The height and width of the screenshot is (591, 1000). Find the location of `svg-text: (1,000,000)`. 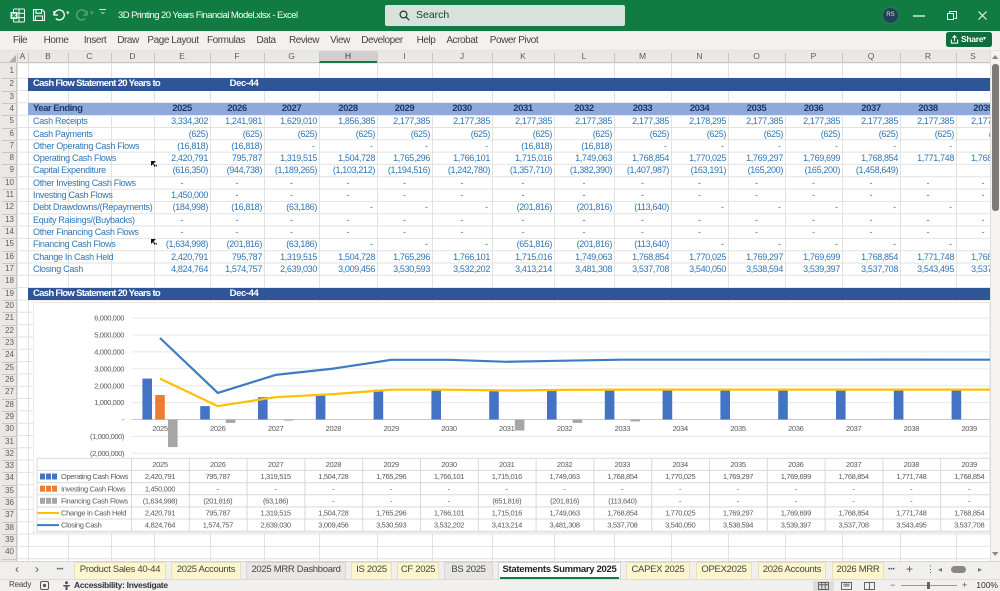

svg-text: (1,000,000) is located at coordinates (107, 436).